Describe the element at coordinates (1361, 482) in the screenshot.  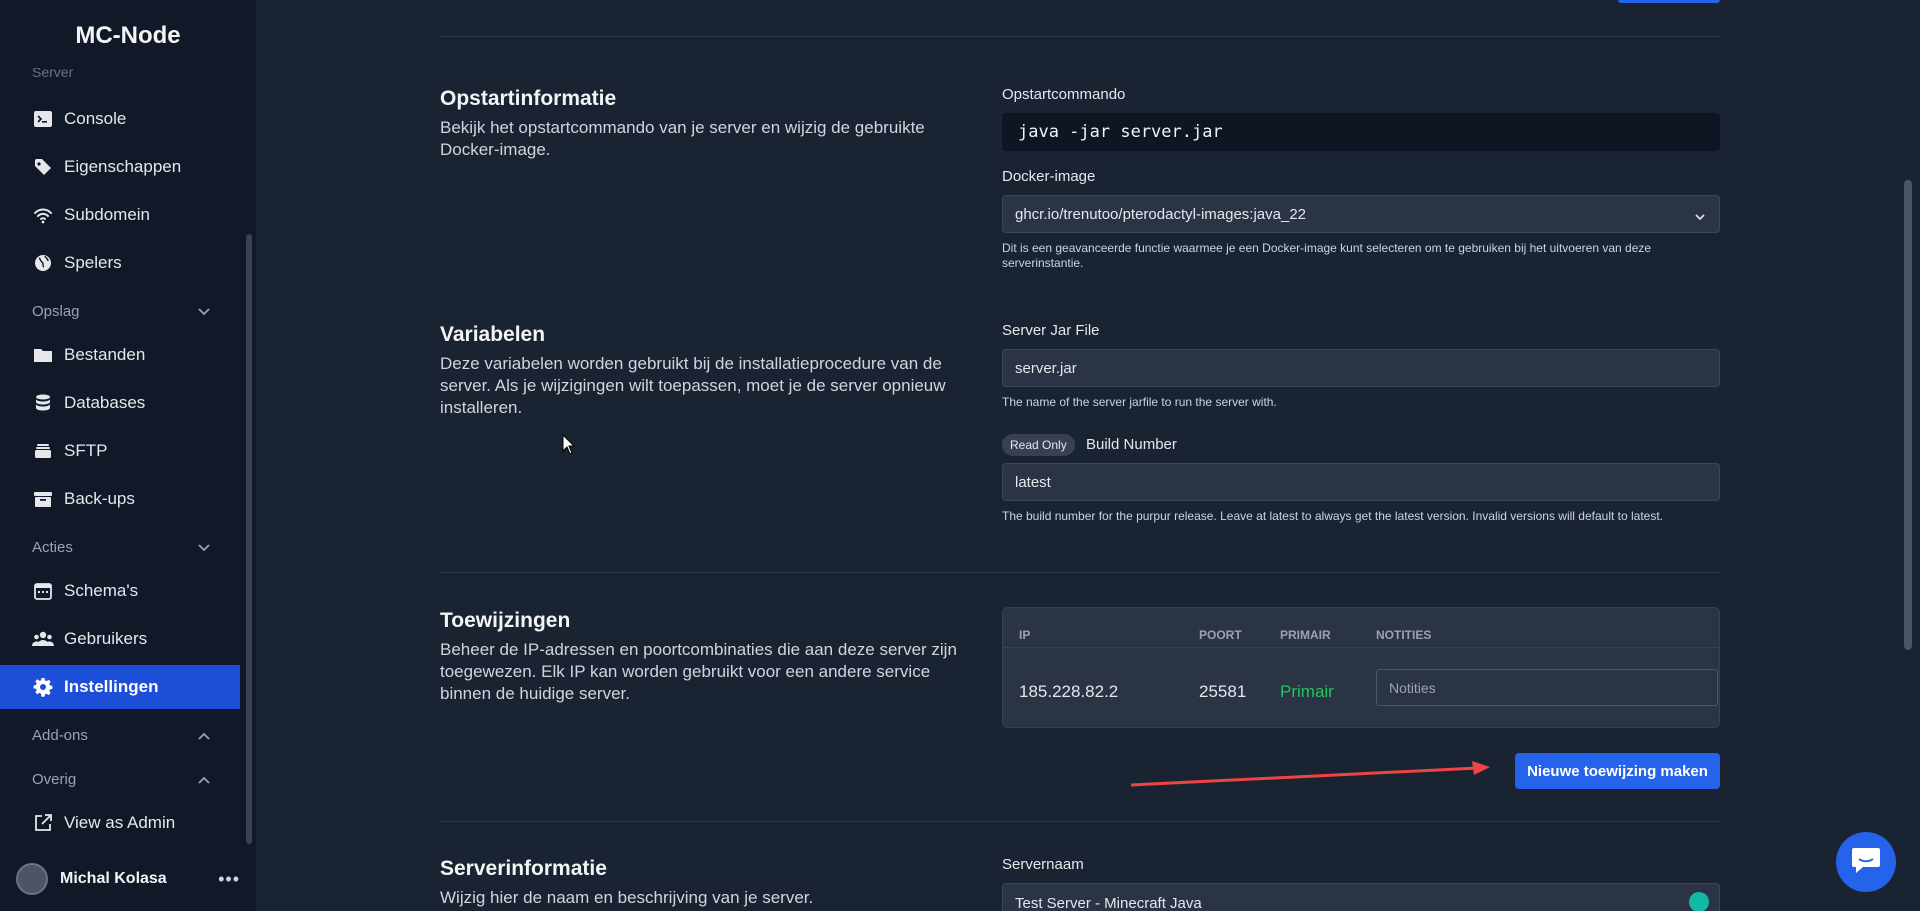
I see `build-number-input: latest` at that location.